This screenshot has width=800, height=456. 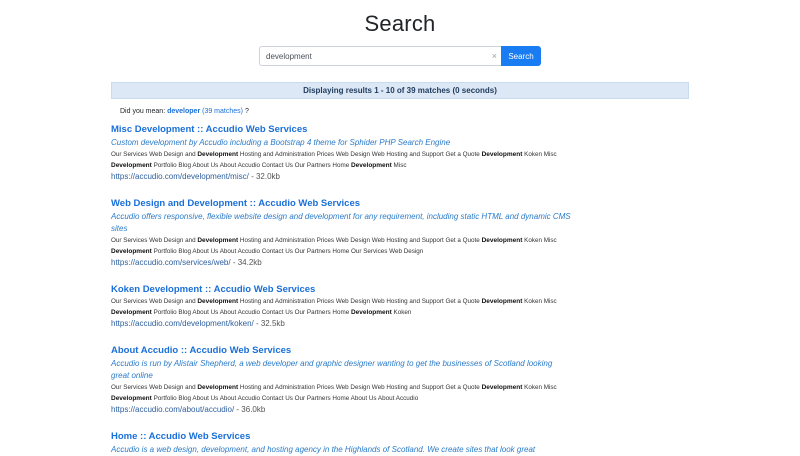 What do you see at coordinates (246, 111) in the screenshot?
I see `did-you-mean-suffix: ?` at bounding box center [246, 111].